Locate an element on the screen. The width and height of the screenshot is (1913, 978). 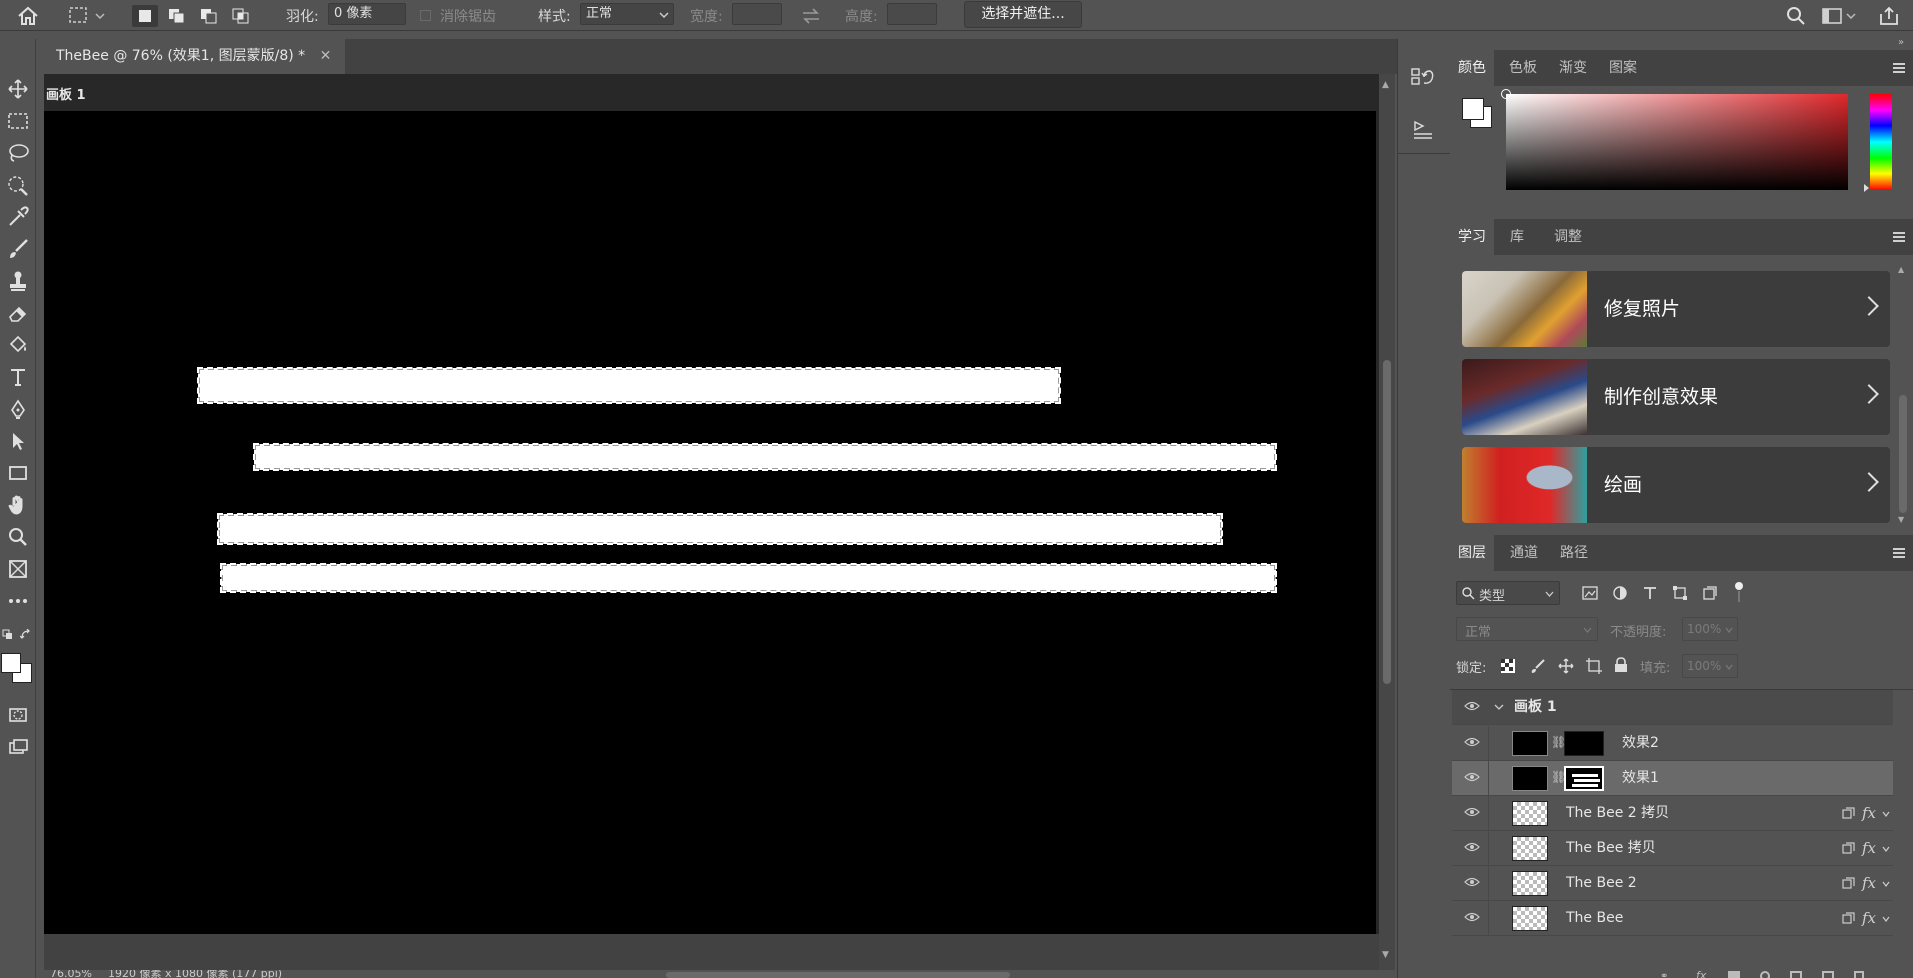
eraser-tool-icon is located at coordinates (18, 313).